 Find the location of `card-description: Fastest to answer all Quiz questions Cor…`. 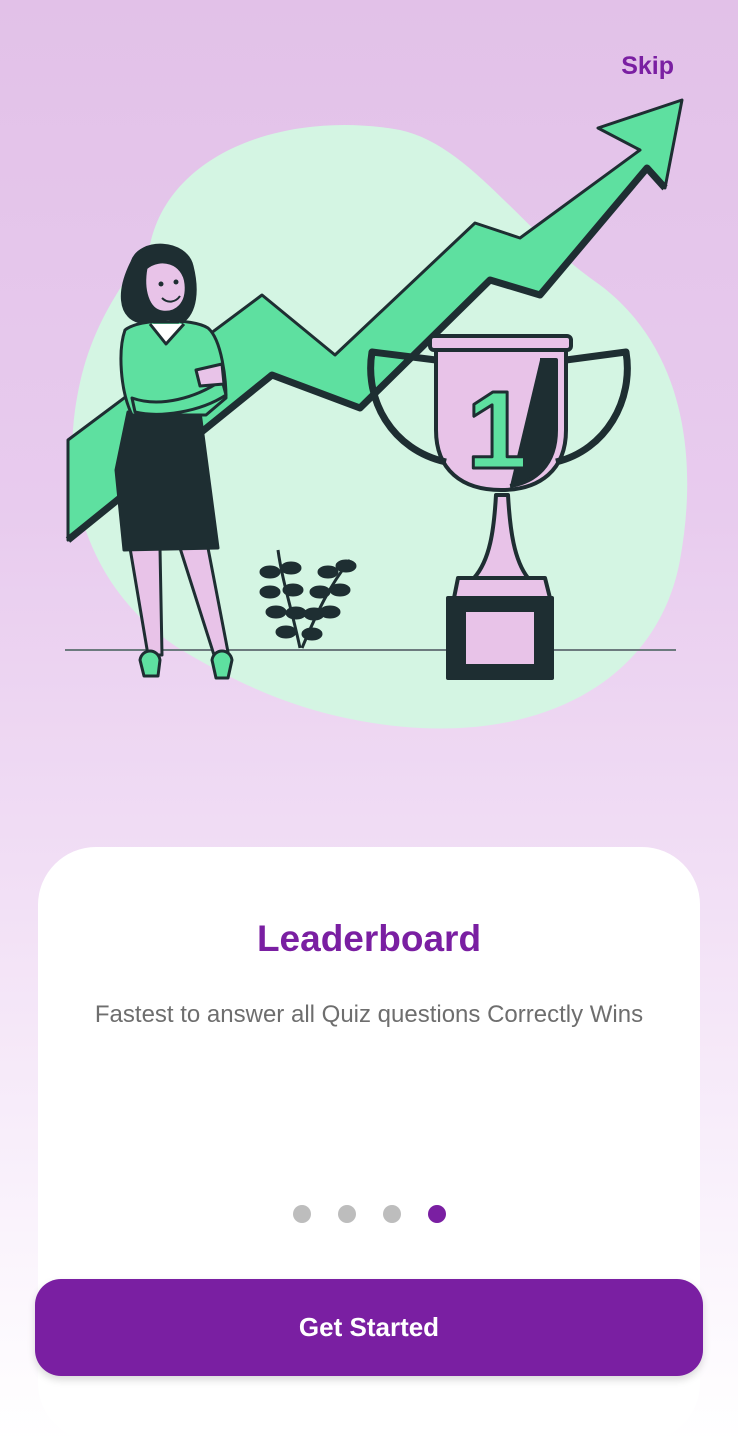

card-description: Fastest to answer all Quiz questions Cor… is located at coordinates (369, 1014).